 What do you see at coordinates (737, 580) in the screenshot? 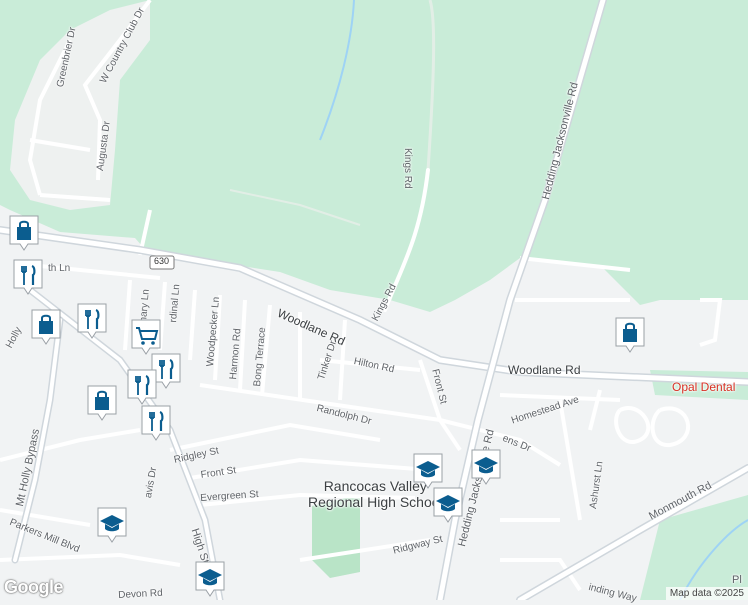
I see `partial-place-label: Pl` at bounding box center [737, 580].